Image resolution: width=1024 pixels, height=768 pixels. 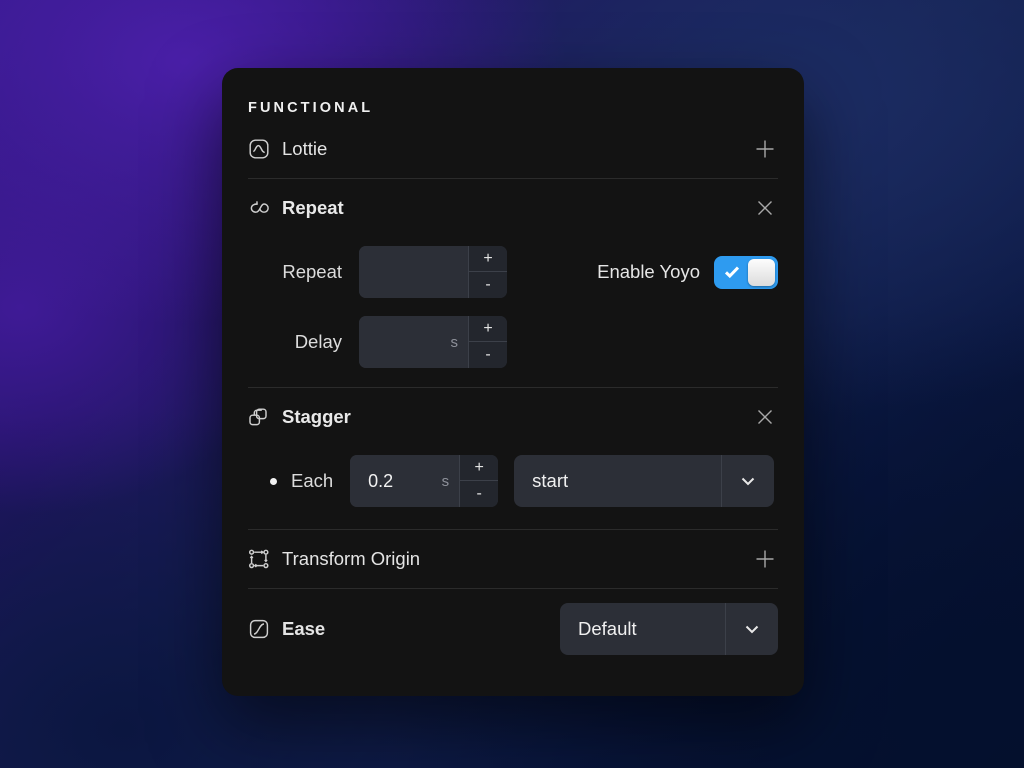 What do you see at coordinates (513, 208) in the screenshot?
I see `row-repeat: Repeat` at bounding box center [513, 208].